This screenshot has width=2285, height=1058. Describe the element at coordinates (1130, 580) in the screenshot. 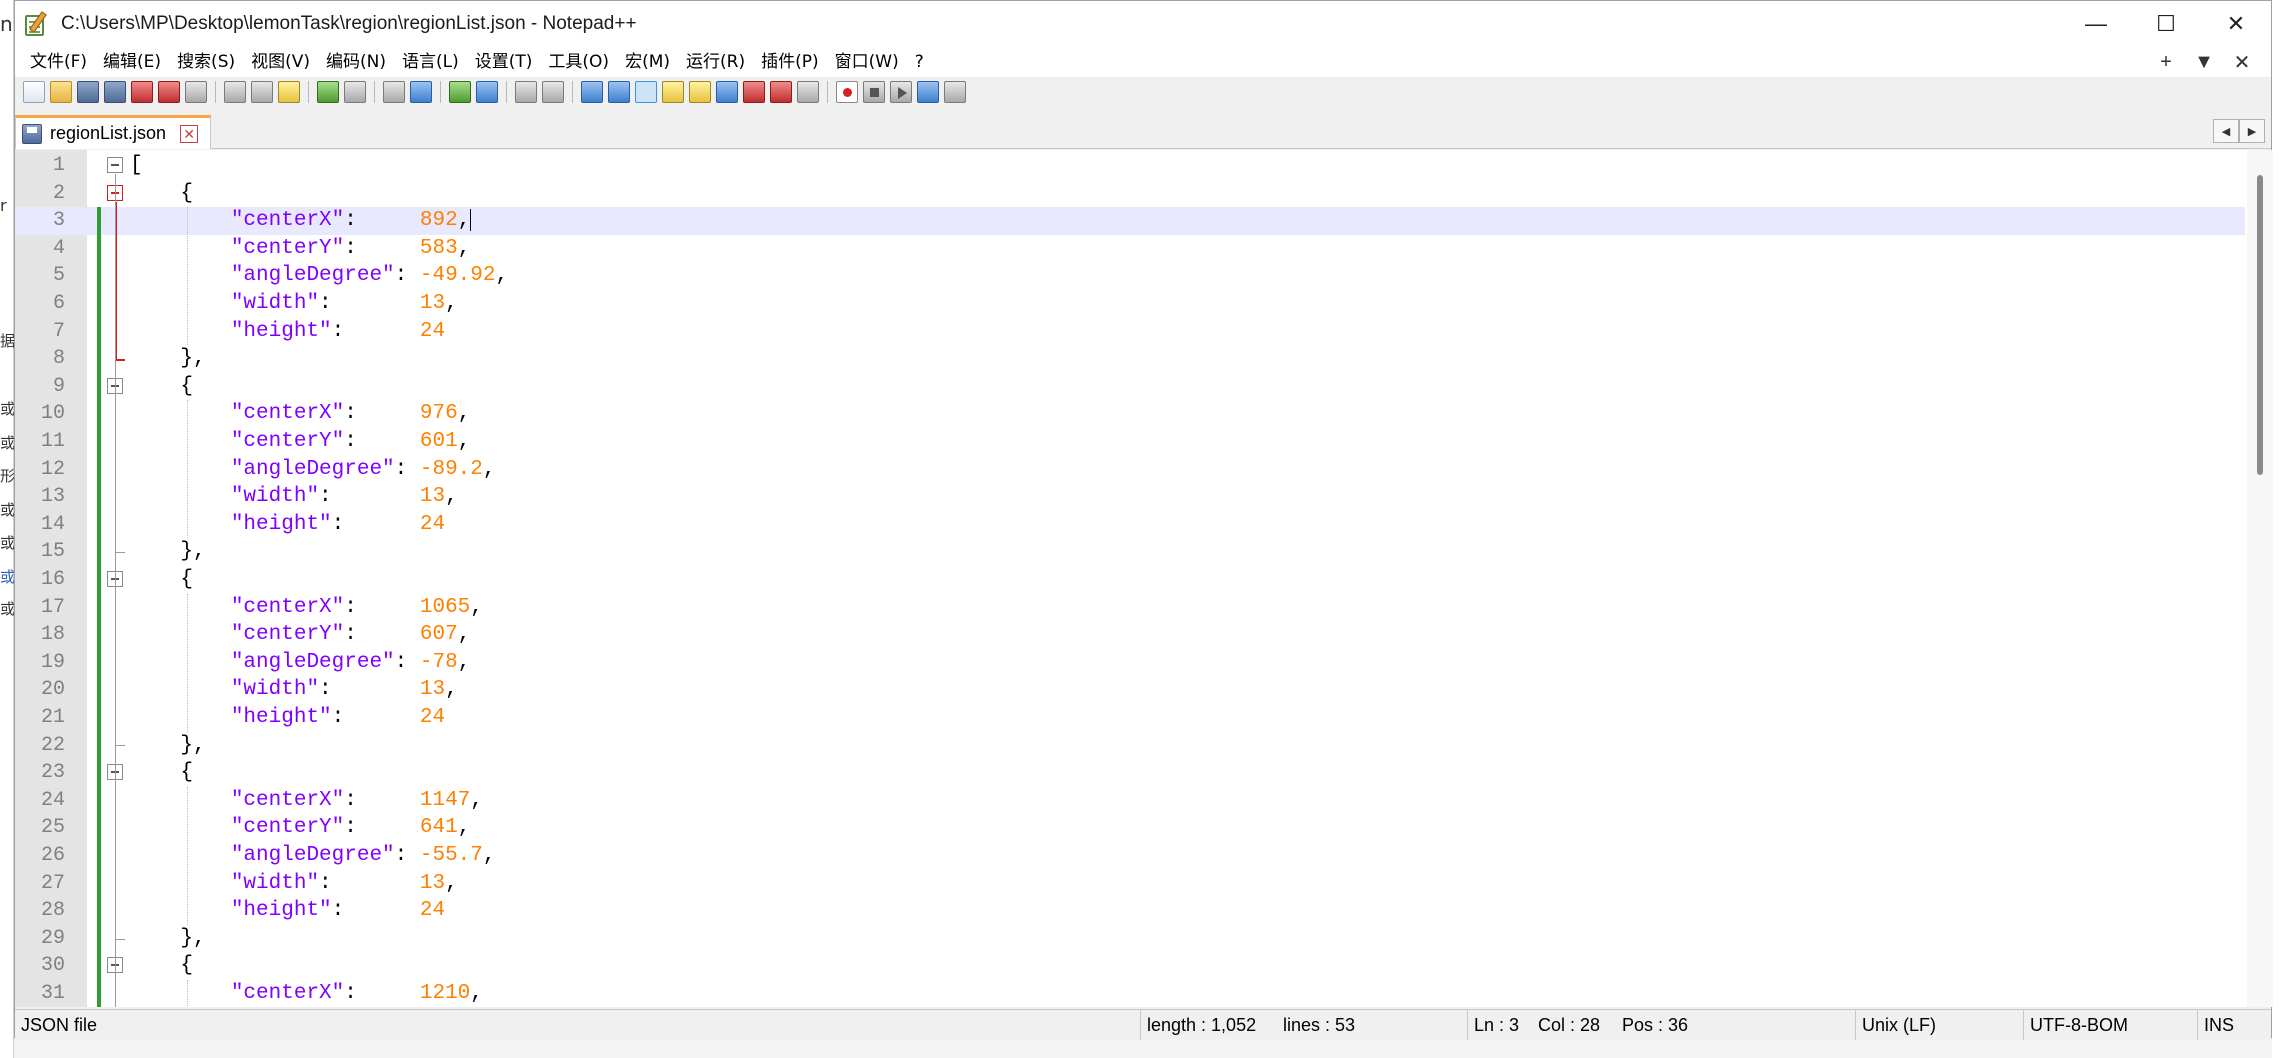

I see `editor-line: 16 {` at that location.